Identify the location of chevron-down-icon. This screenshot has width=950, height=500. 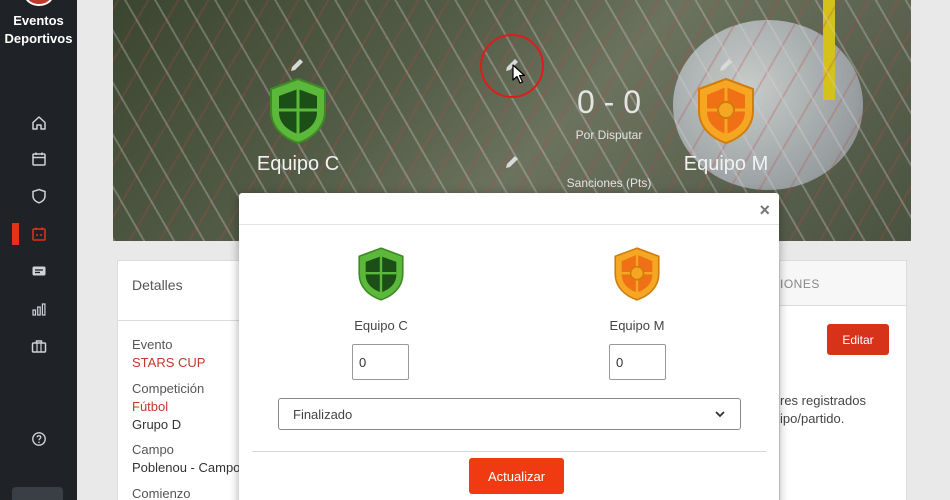
(720, 414).